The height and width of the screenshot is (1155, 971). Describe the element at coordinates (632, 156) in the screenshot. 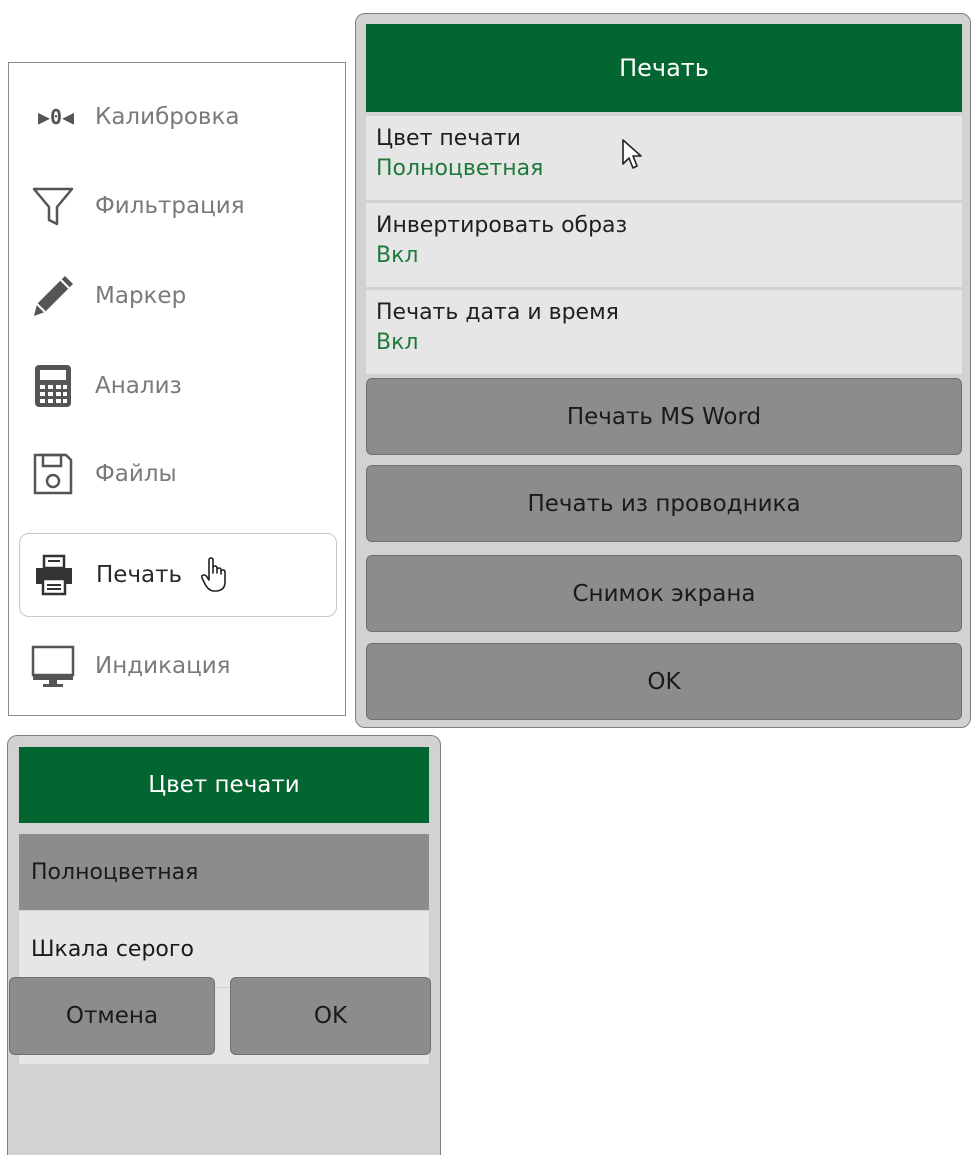

I see `arrow-cursor-icon` at that location.